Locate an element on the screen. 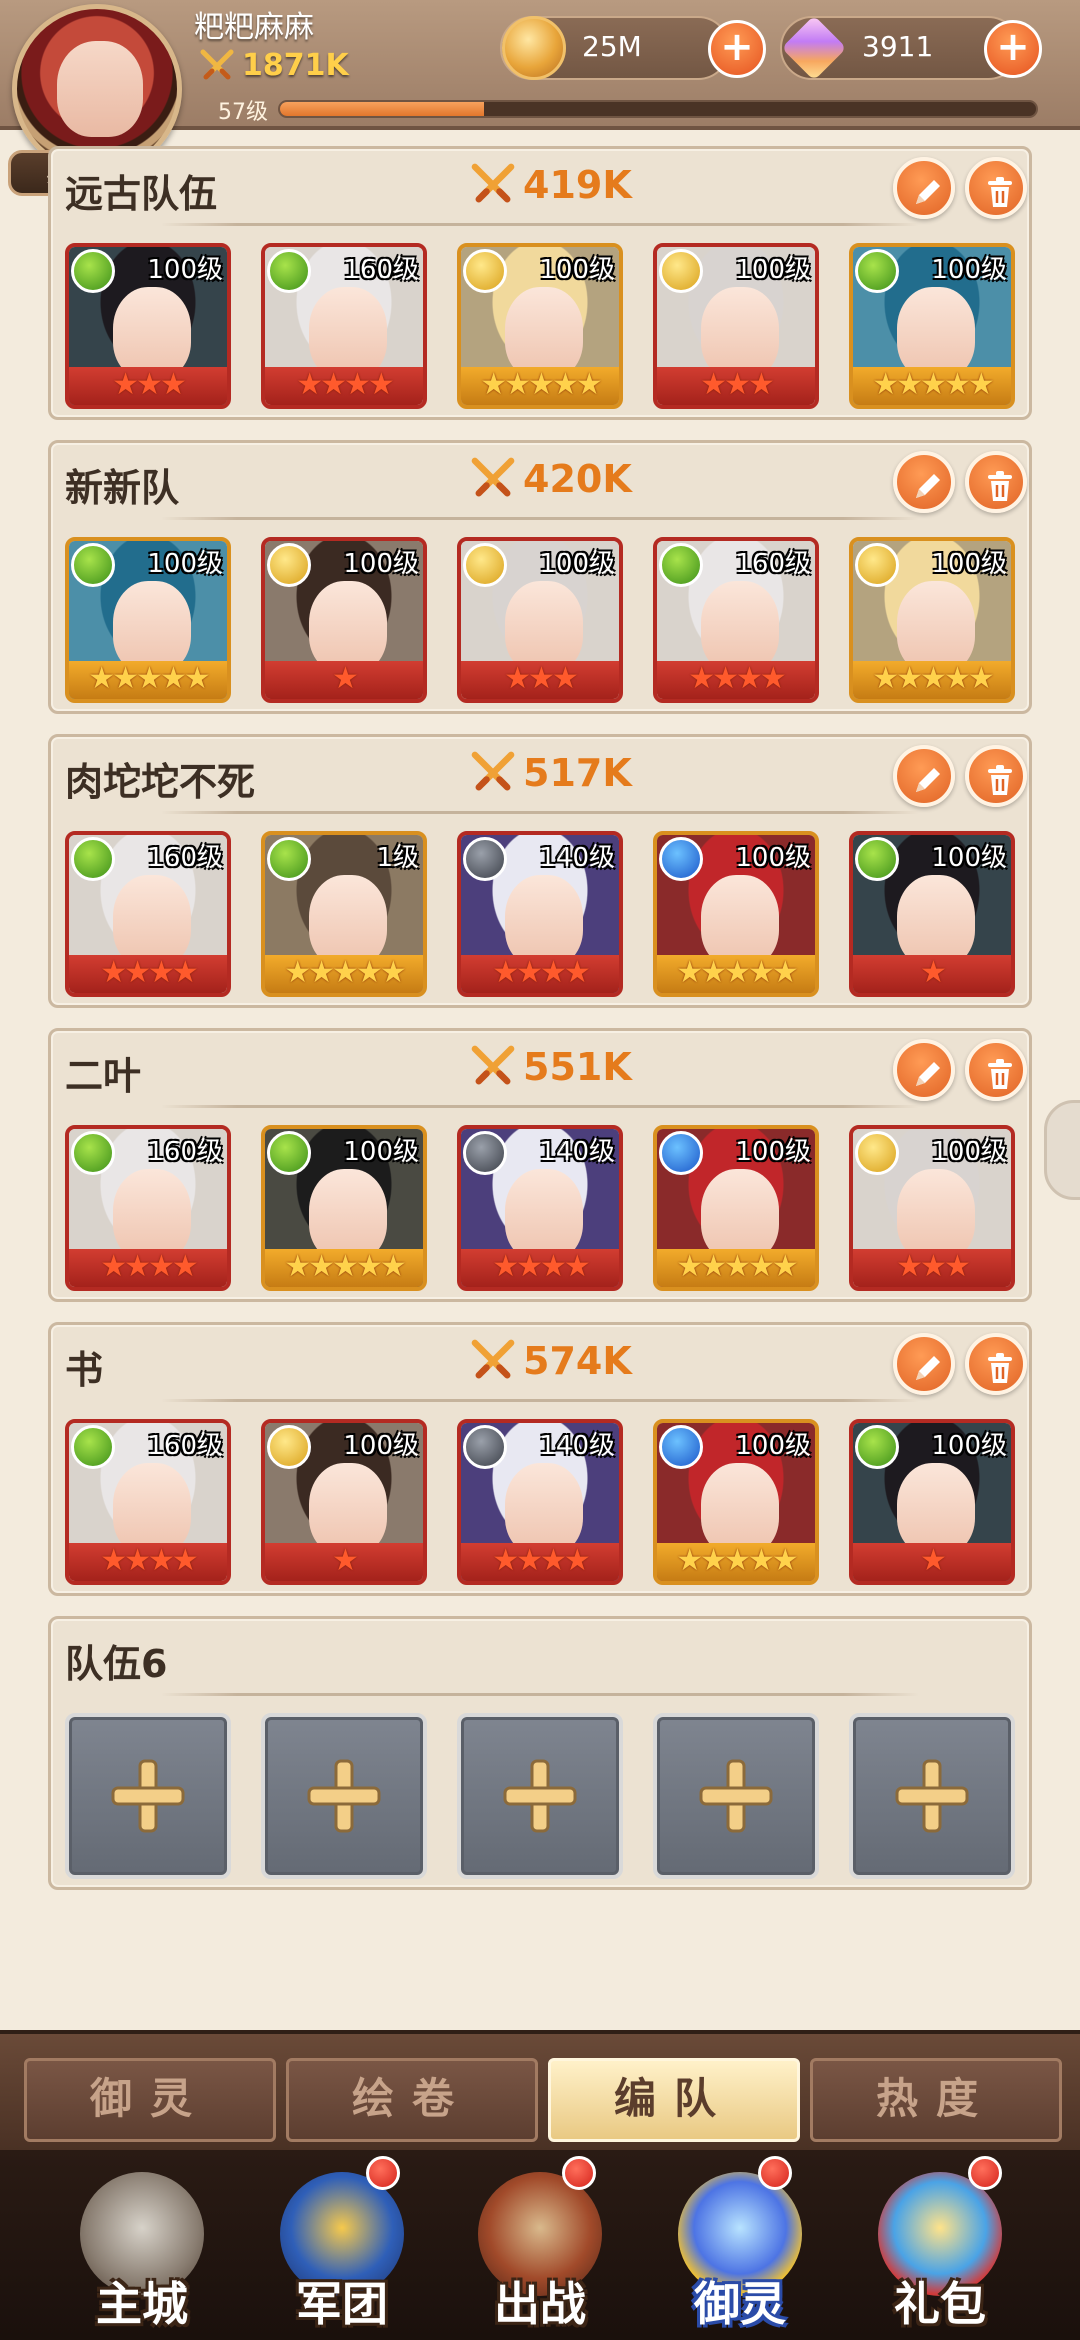 This screenshot has height=2340, width=1080. team-name: 远古队伍 is located at coordinates (141, 194).